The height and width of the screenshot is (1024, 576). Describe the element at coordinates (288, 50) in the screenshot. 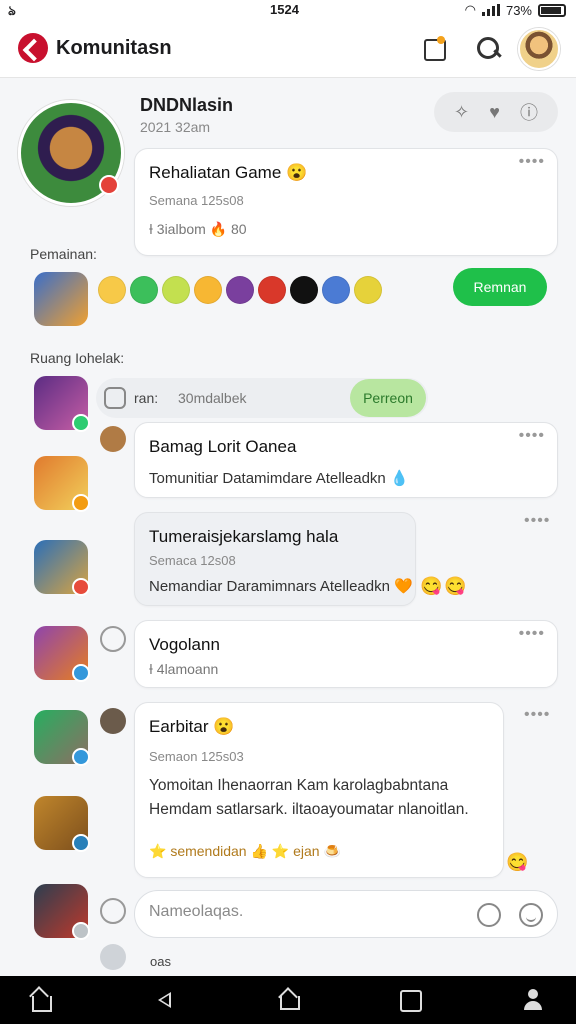

I see `app-header: Komunitasn` at that location.